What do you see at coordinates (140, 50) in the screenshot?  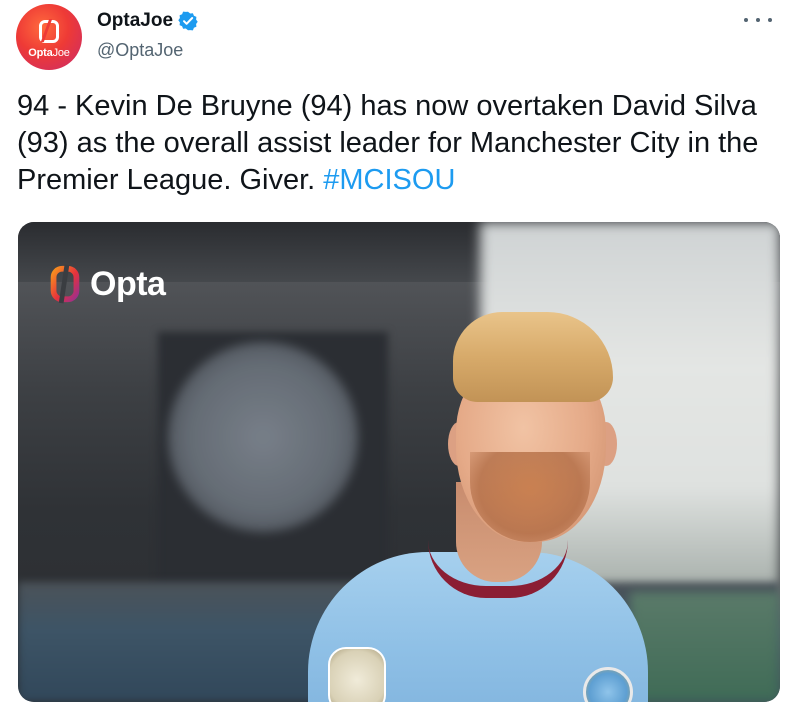 I see `author-handle: @OptaJoe` at bounding box center [140, 50].